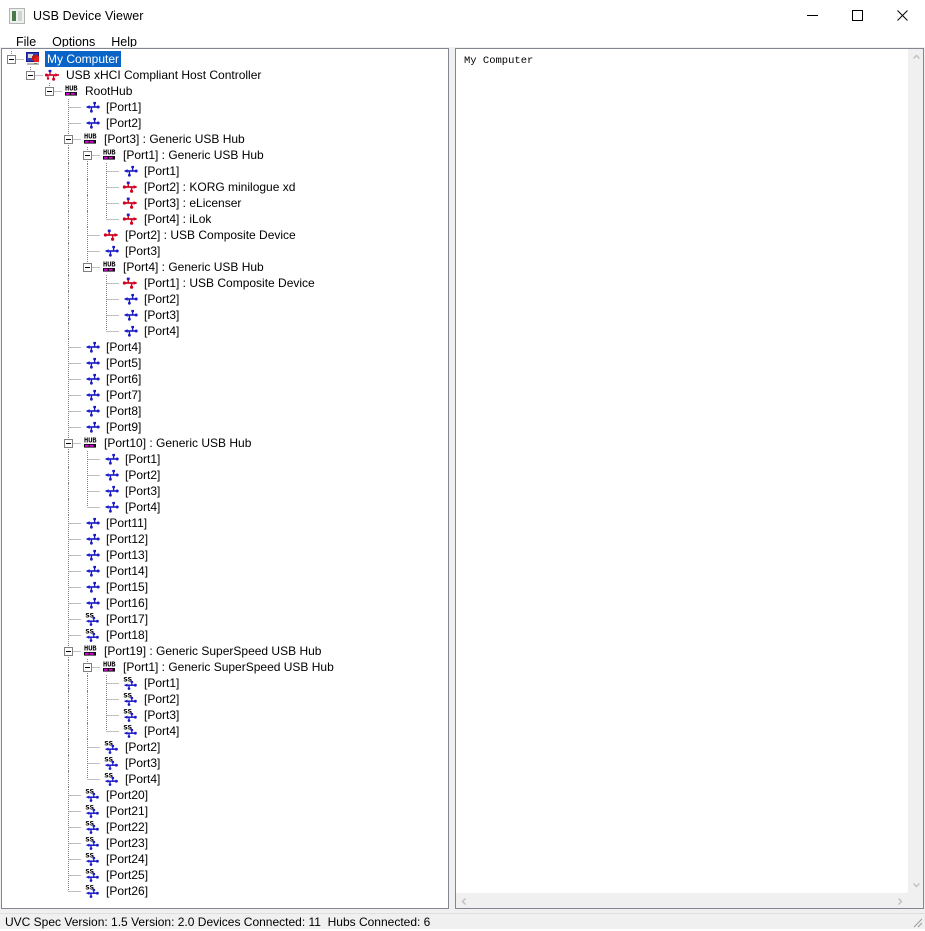  I want to click on tree-row: SS [Port17], so click(225, 619).